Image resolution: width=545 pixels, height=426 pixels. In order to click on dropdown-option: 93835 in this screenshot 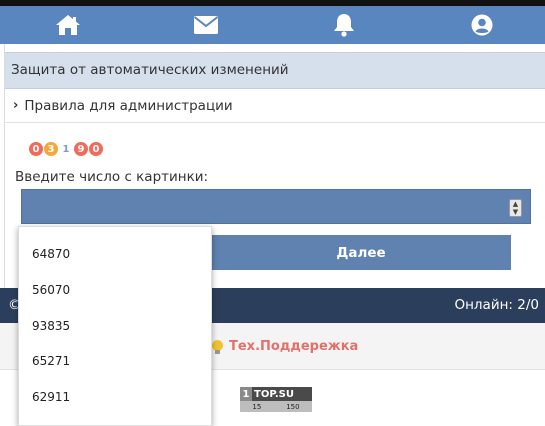, I will do `click(115, 326)`.